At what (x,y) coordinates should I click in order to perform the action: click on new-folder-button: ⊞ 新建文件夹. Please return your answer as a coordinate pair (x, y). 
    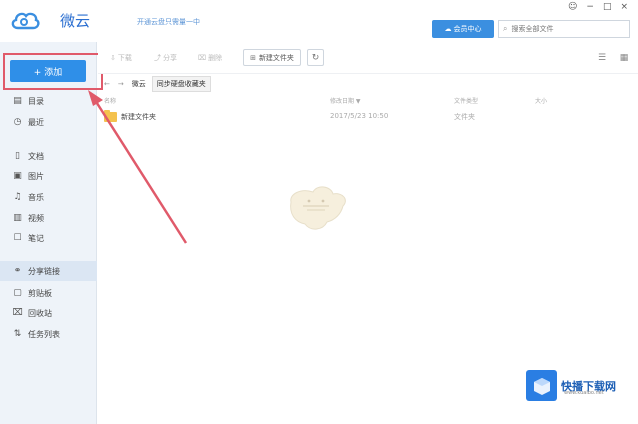
    Looking at the image, I should click on (272, 57).